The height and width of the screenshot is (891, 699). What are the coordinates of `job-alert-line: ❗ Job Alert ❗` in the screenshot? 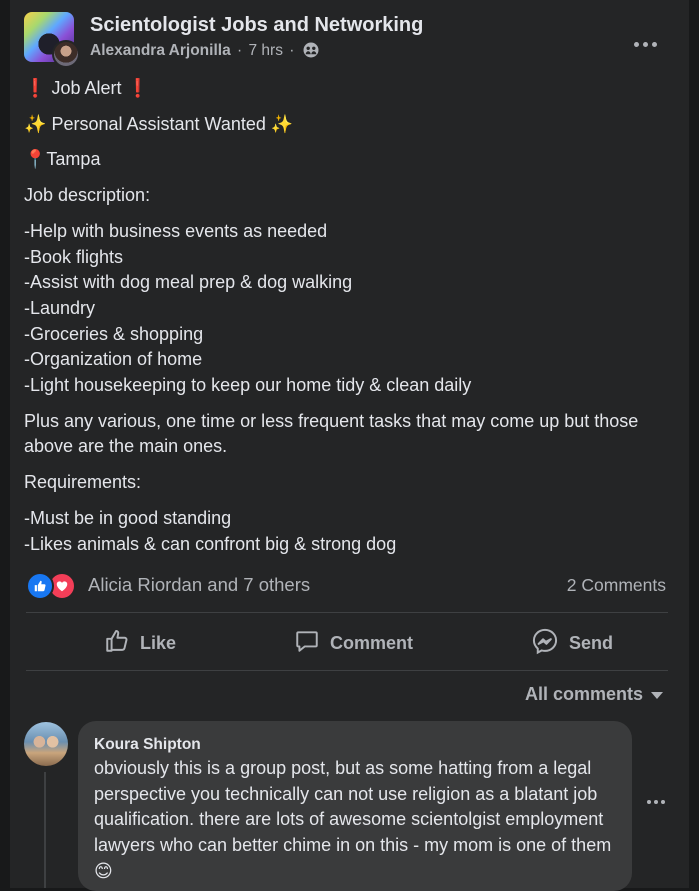 It's located at (344, 89).